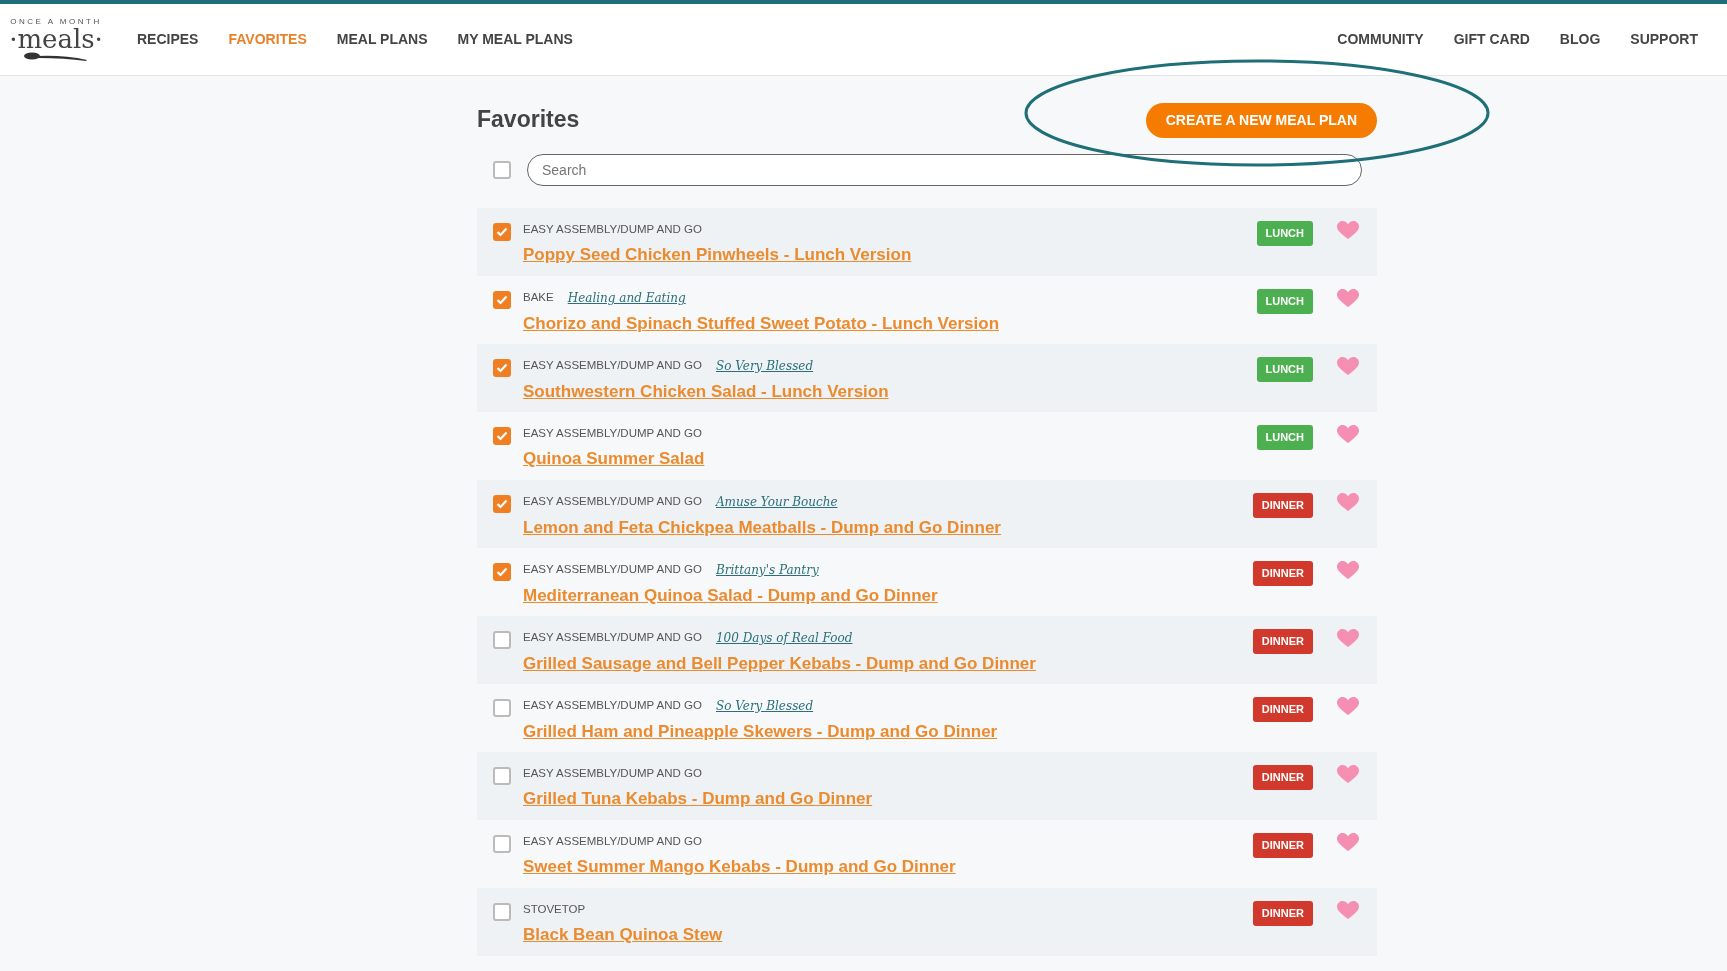 Image resolution: width=1727 pixels, height=971 pixels. Describe the element at coordinates (767, 570) in the screenshot. I see `source-link: Brittany's Pantry` at that location.